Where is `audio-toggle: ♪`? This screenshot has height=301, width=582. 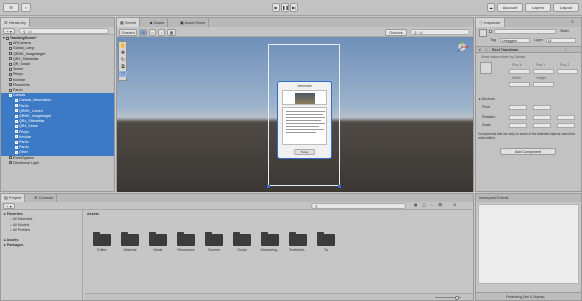
audio-toggle: ♪ is located at coordinates (161, 32).